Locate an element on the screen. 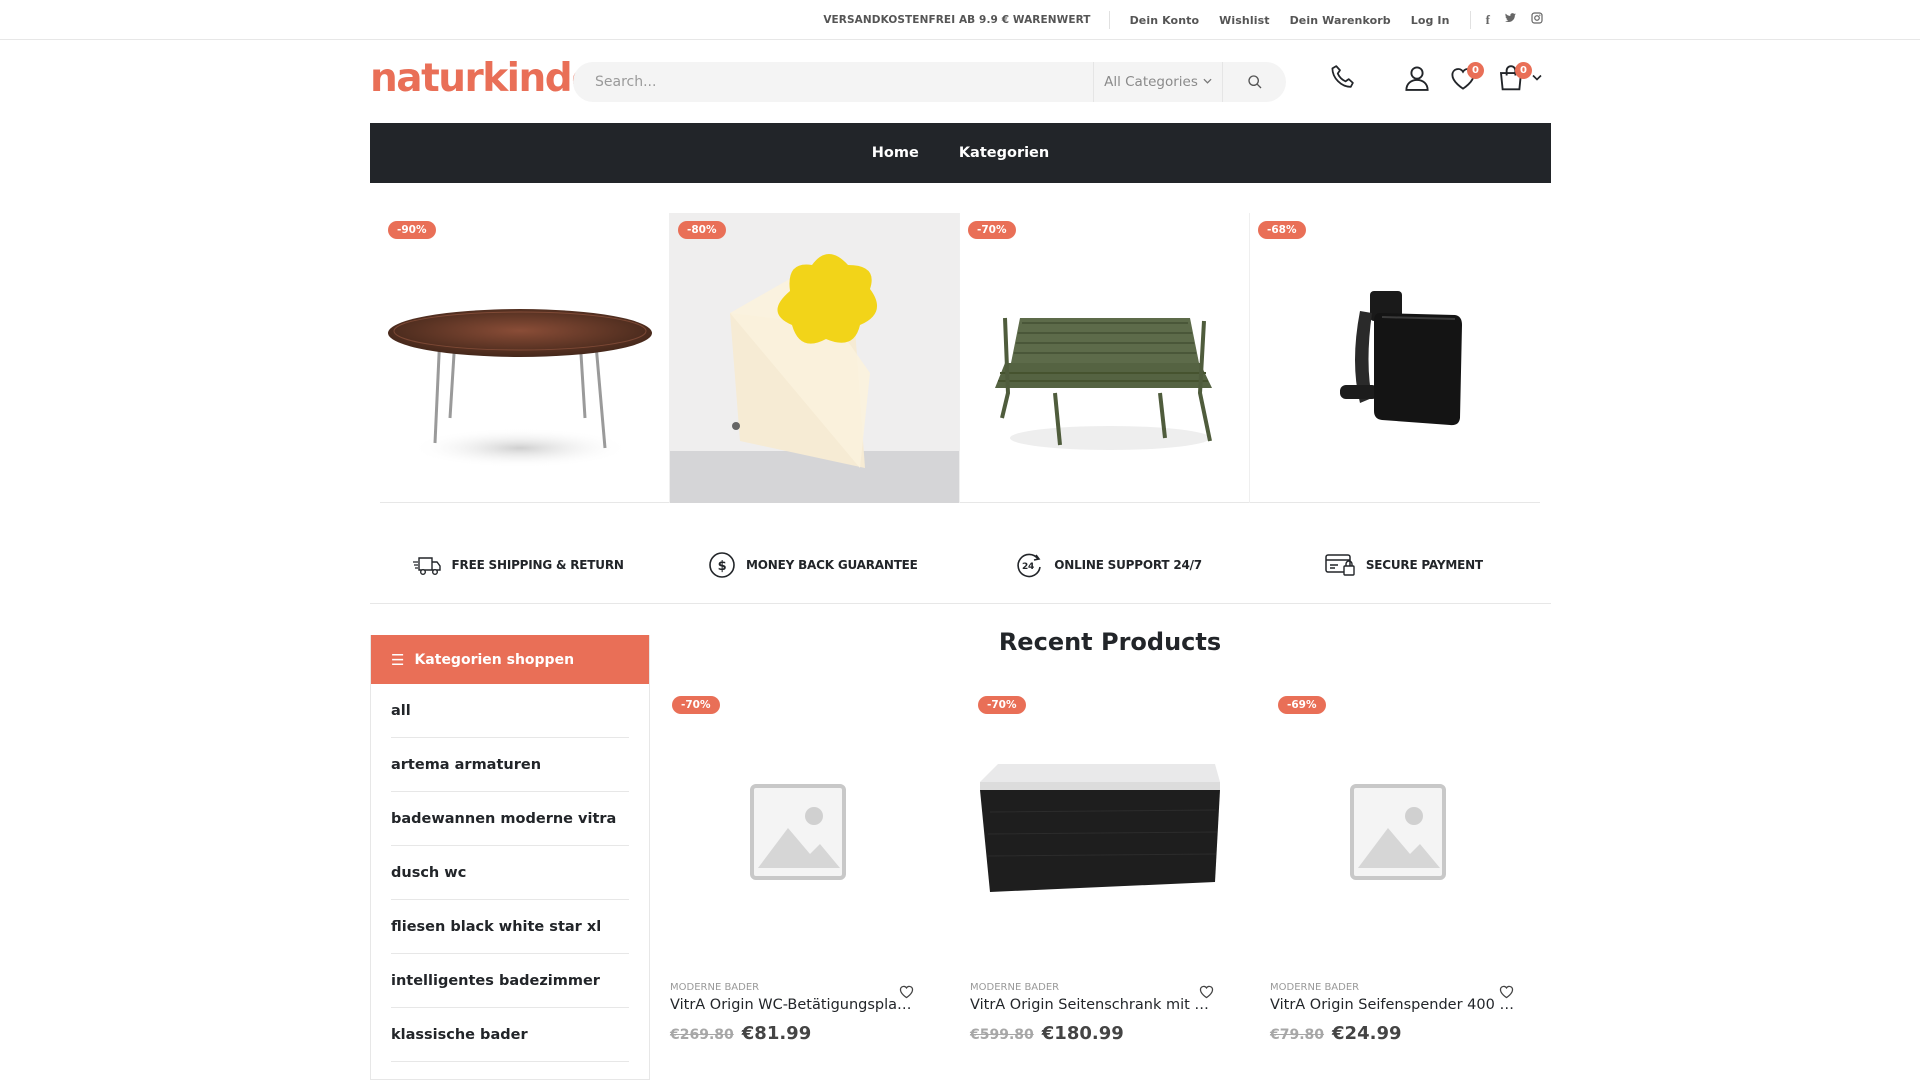 This screenshot has width=1920, height=1080. featured-product-card: -80% is located at coordinates (815, 358).